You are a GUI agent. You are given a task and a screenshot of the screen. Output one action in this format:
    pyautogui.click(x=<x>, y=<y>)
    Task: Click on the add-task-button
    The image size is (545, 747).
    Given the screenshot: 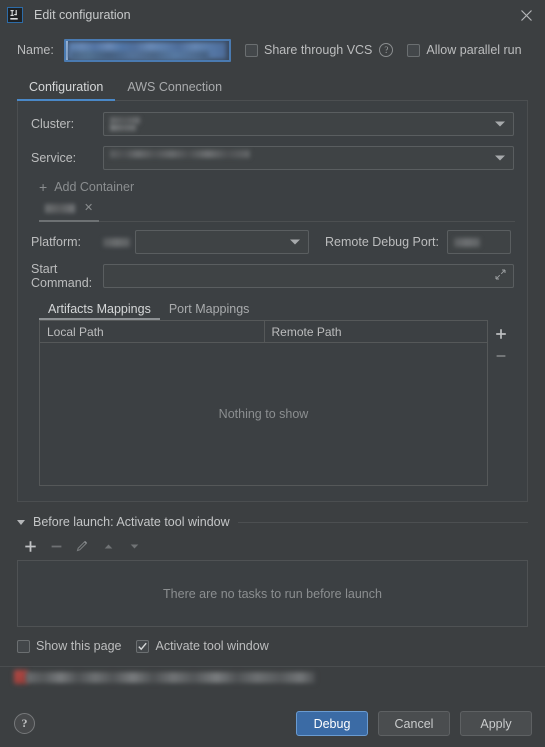 What is the action you would take?
    pyautogui.click(x=30, y=546)
    